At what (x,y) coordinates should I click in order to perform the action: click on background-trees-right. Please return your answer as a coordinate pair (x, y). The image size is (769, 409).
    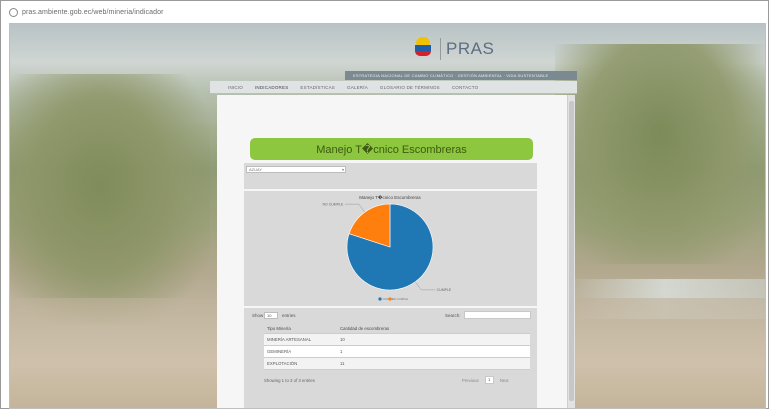
    Looking at the image, I should click on (660, 154).